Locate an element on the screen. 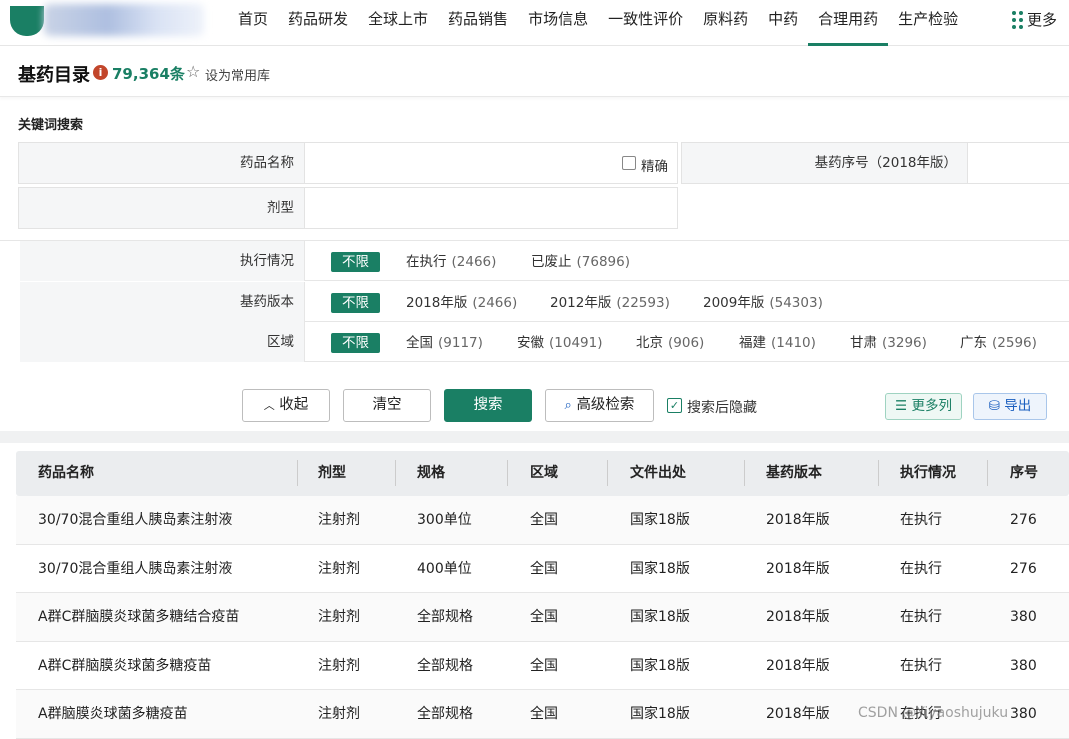 This screenshot has height=739, width=1069. drug-name-input is located at coordinates (456, 163).